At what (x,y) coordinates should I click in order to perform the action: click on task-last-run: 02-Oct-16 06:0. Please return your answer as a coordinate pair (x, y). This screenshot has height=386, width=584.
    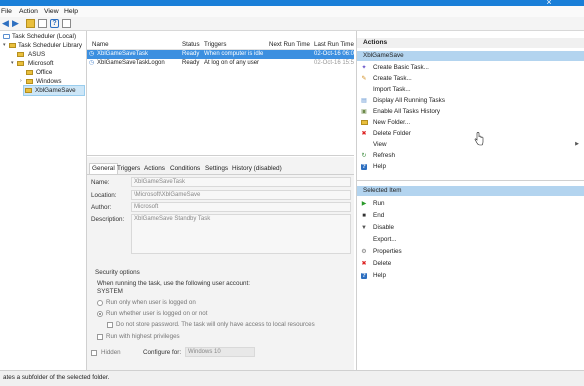
    Looking at the image, I should click on (334, 54).